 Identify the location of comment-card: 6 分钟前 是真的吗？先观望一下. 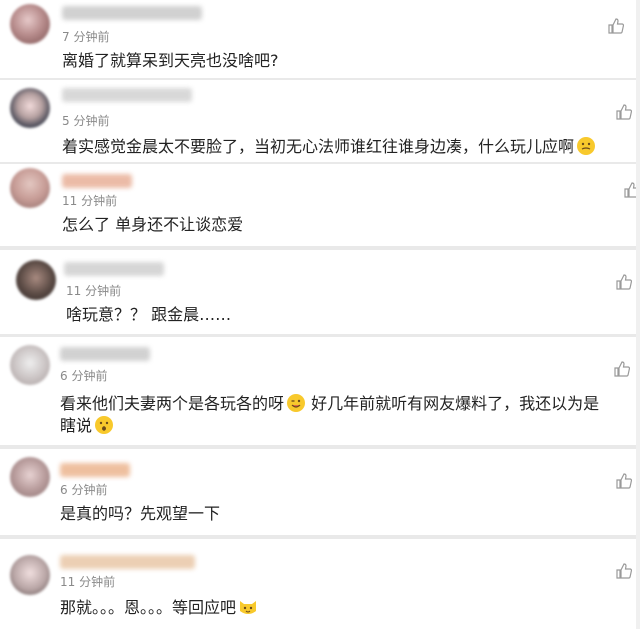
(320, 492).